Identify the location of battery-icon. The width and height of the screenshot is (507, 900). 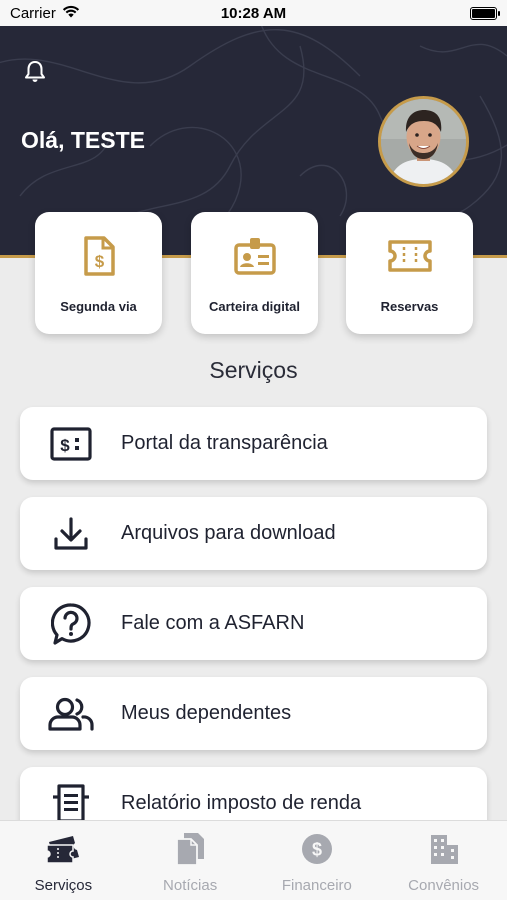
(485, 13).